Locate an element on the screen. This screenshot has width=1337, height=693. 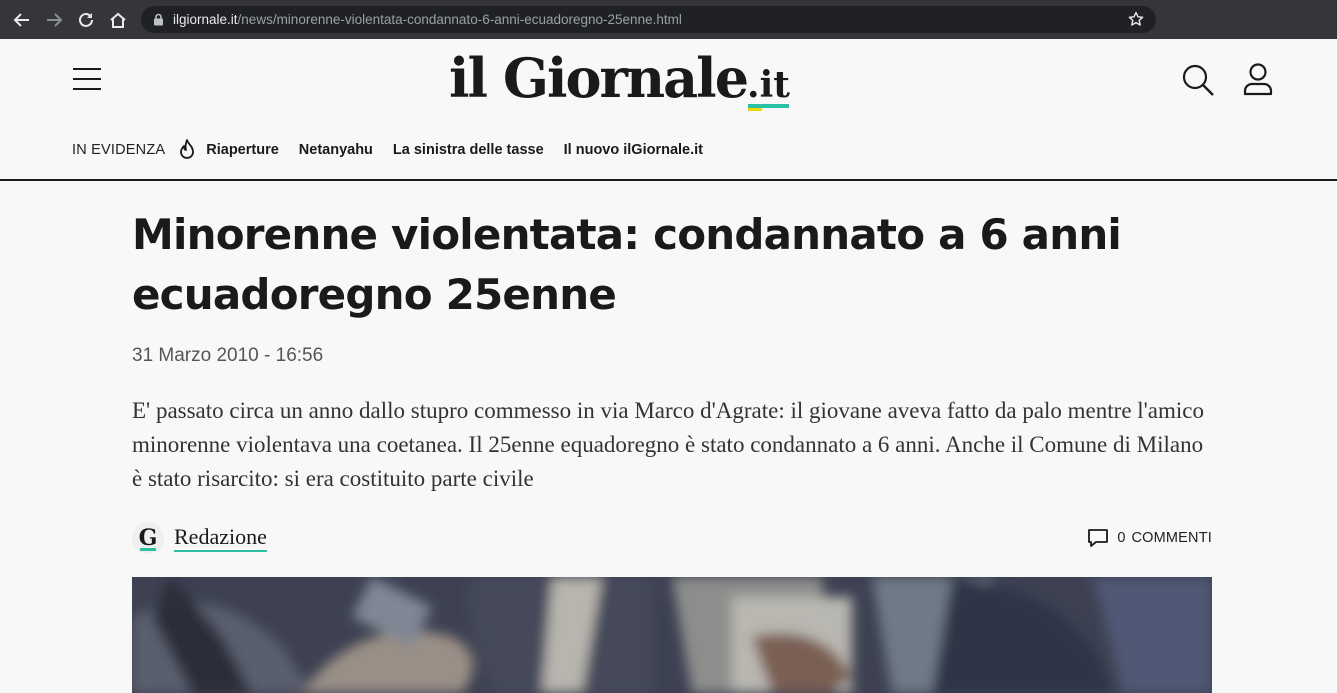
search-icon is located at coordinates (1198, 80).